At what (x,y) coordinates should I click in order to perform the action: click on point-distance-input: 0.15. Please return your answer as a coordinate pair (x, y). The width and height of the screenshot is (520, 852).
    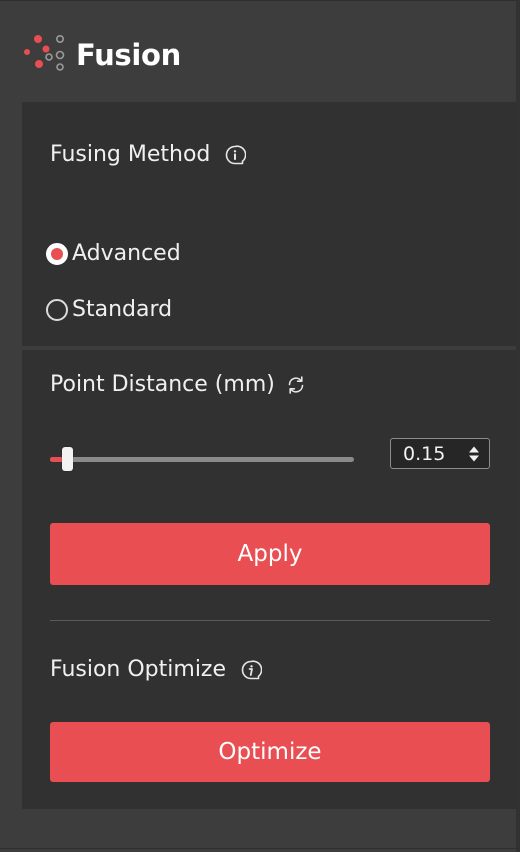
    Looking at the image, I should click on (440, 453).